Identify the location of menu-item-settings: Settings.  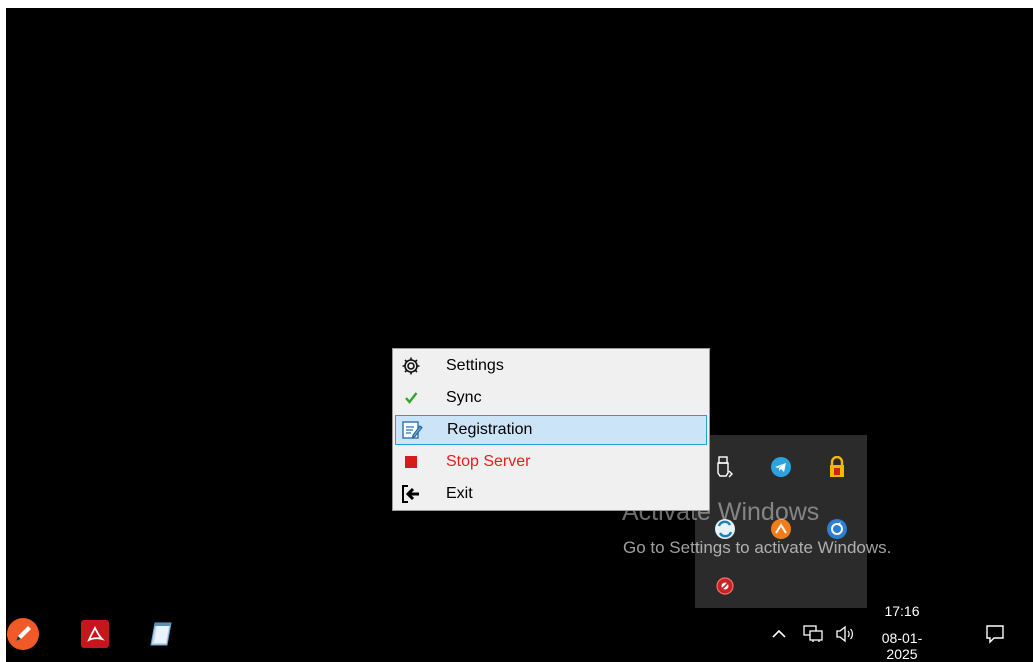
(551, 366).